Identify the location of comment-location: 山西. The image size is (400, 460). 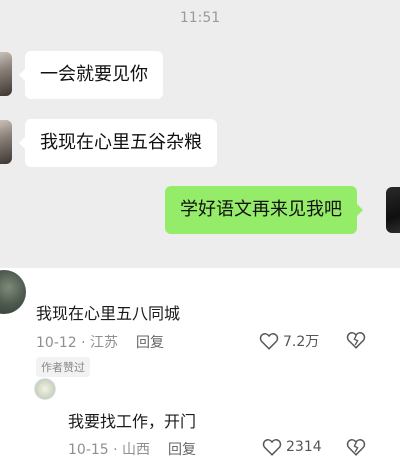
(136, 450).